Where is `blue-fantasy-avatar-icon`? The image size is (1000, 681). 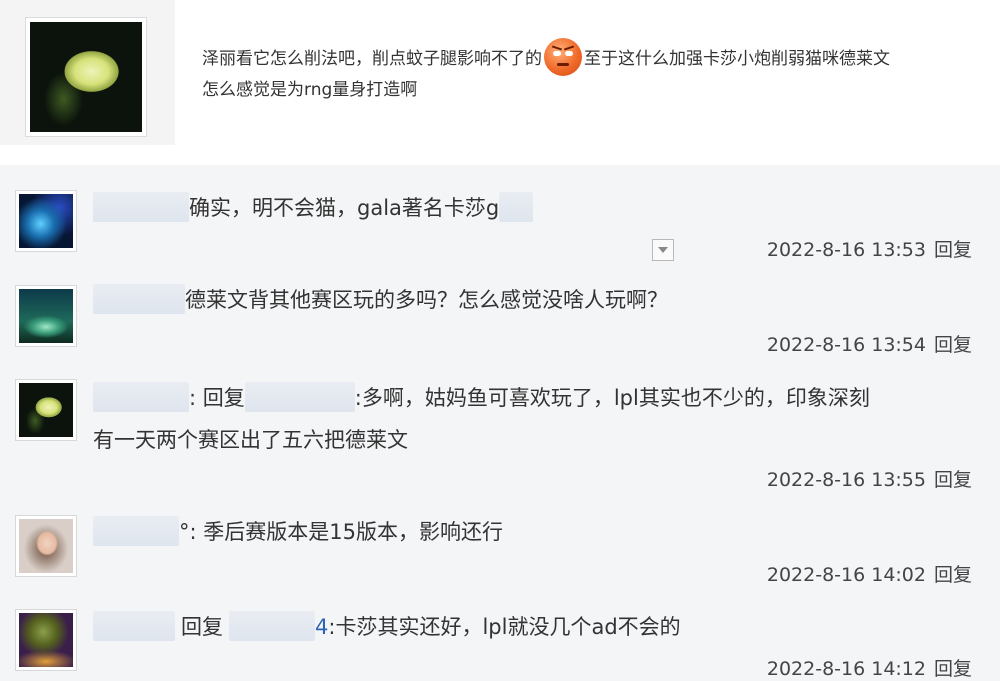
blue-fantasy-avatar-icon is located at coordinates (46, 221).